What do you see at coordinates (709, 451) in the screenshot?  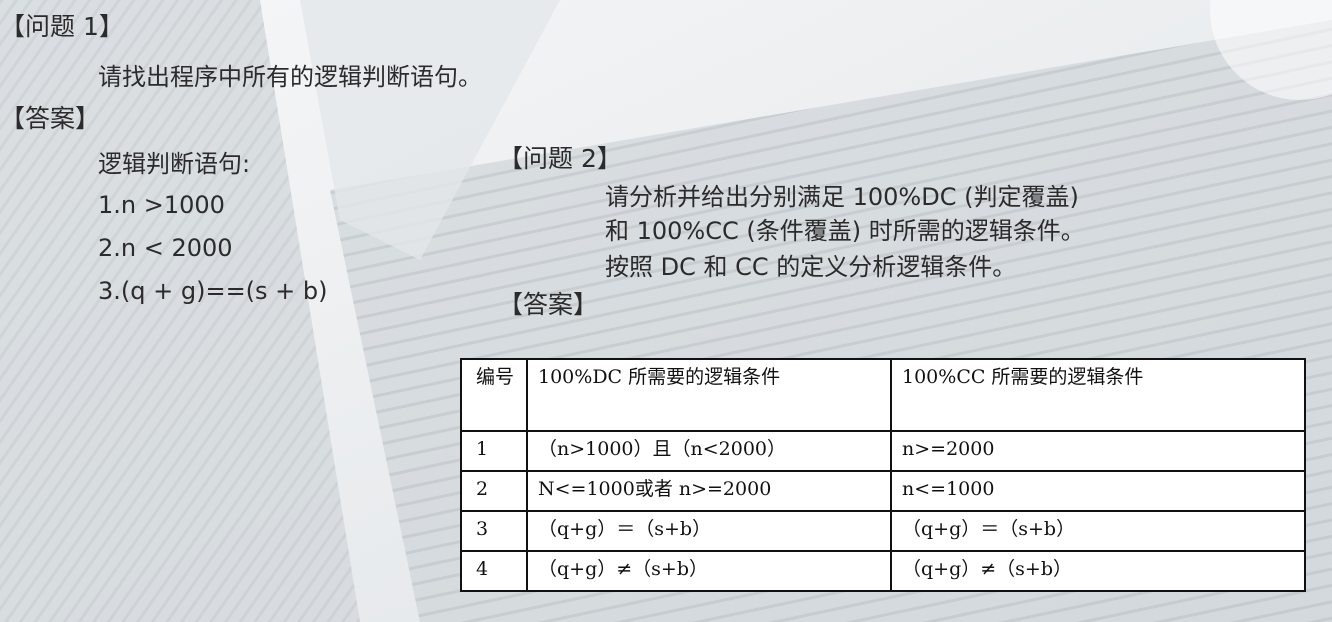 I see `row-dc-condition: （n>1000）且（n<2000）` at bounding box center [709, 451].